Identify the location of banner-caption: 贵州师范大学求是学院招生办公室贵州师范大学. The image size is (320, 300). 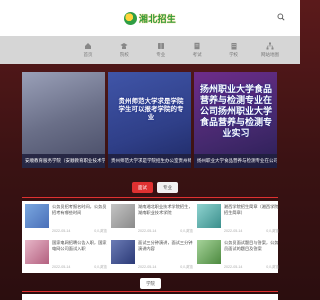
(149, 161).